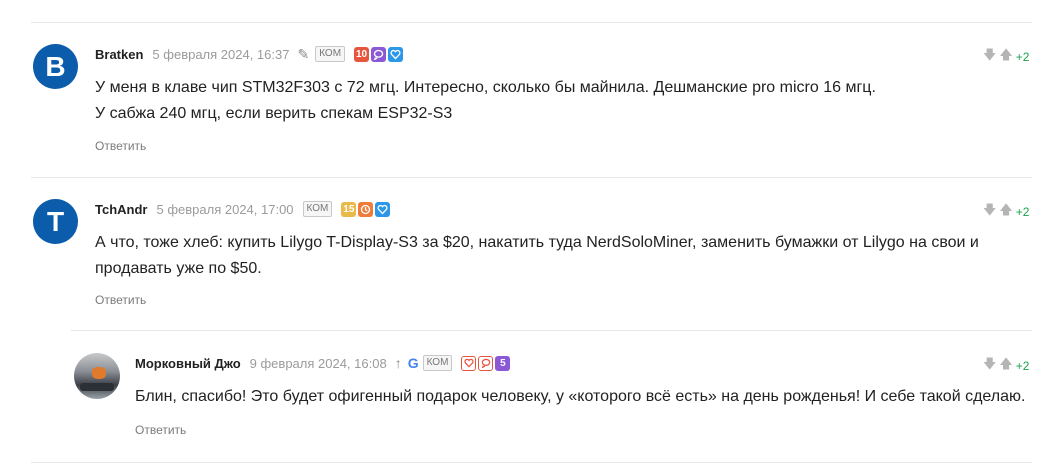  I want to click on karma-badge: 5, so click(503, 363).